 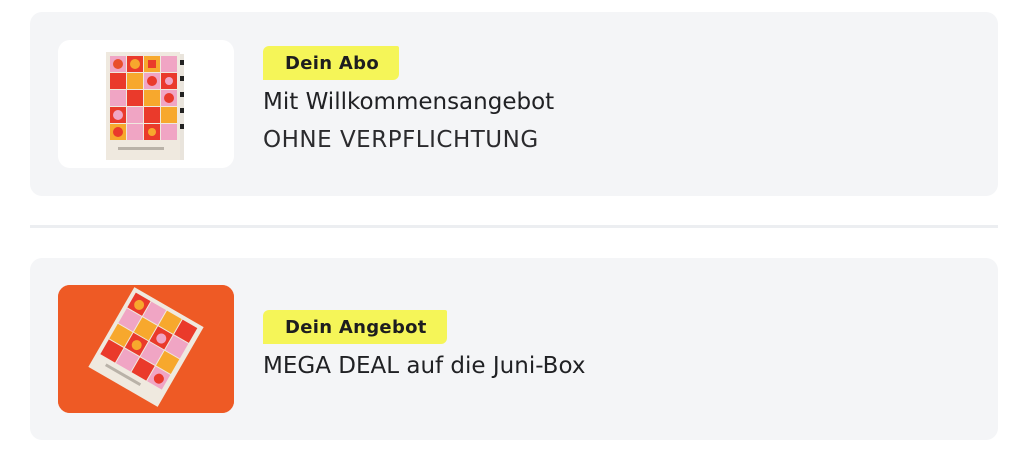 I want to click on offer-badge: Dein Angebot, so click(x=355, y=327).